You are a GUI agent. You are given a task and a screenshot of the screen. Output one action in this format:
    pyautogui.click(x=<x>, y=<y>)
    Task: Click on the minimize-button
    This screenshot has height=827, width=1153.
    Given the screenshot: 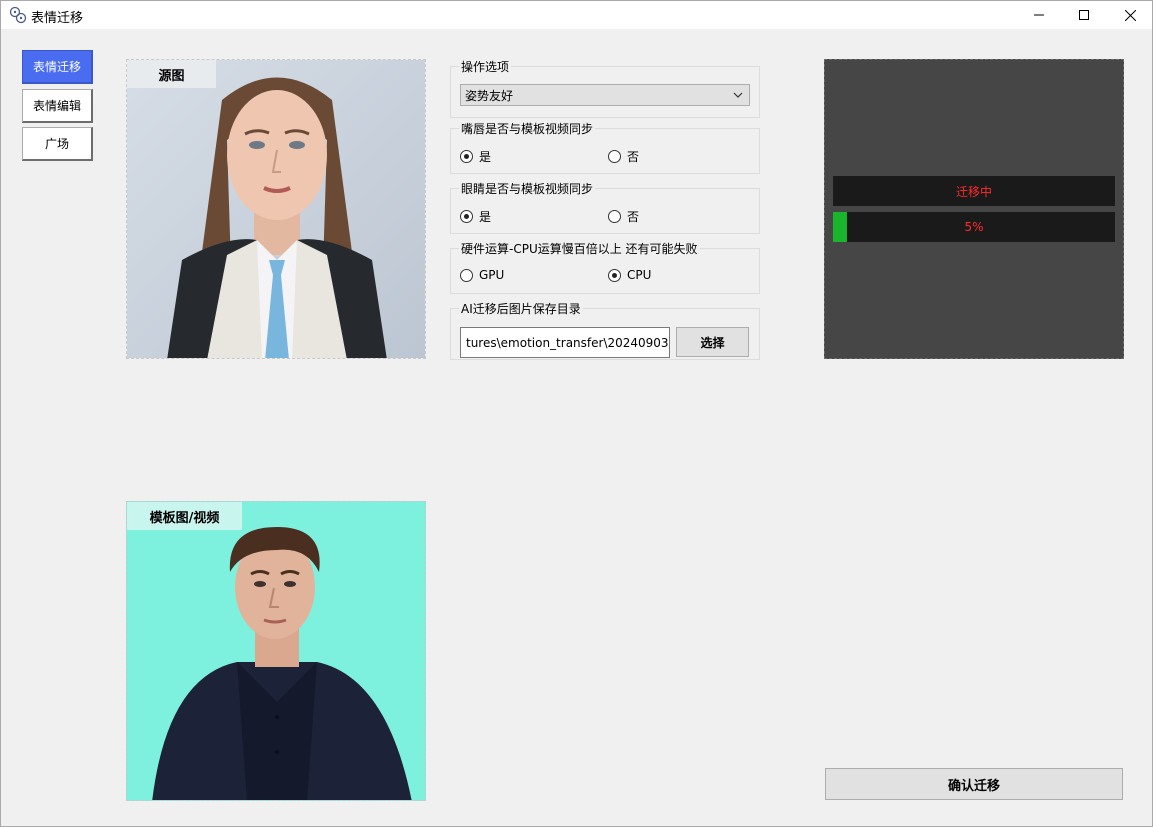 What is the action you would take?
    pyautogui.click(x=1039, y=15)
    